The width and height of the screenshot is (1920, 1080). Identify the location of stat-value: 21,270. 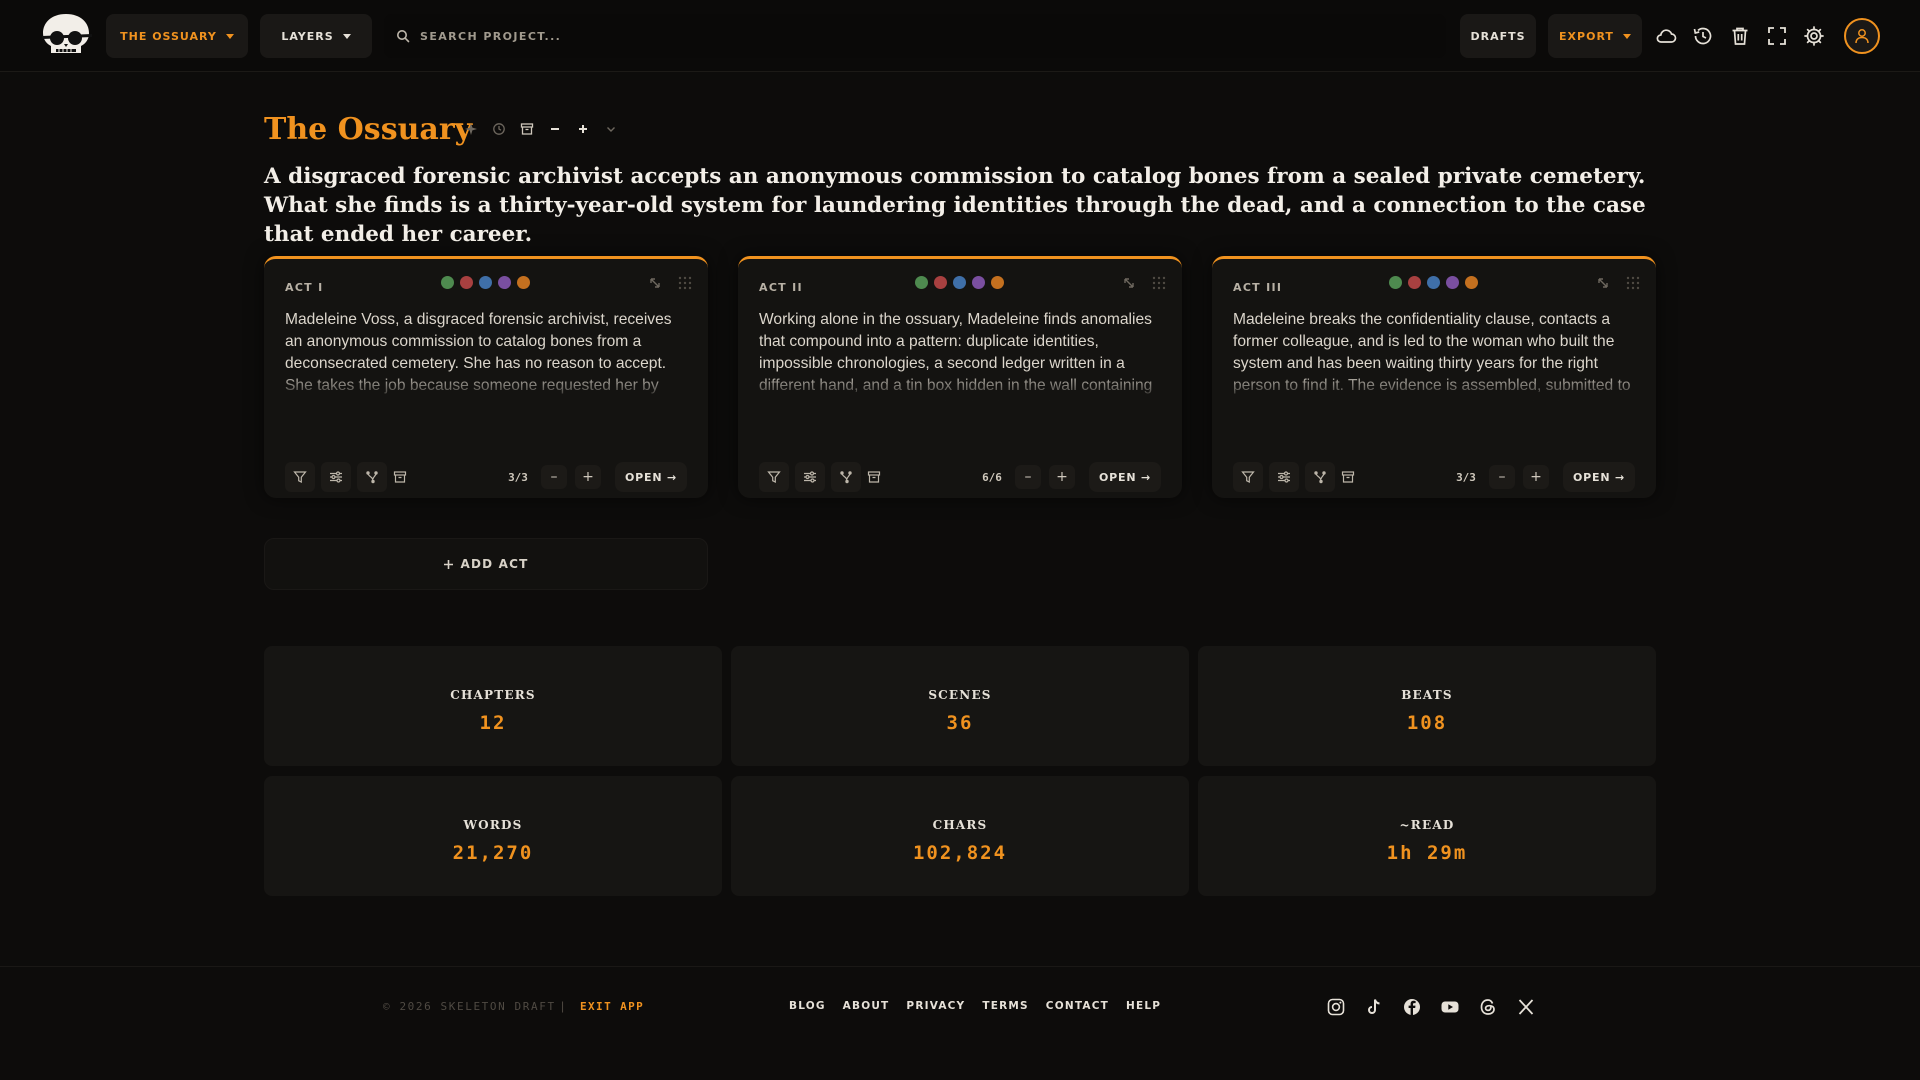
(493, 853).